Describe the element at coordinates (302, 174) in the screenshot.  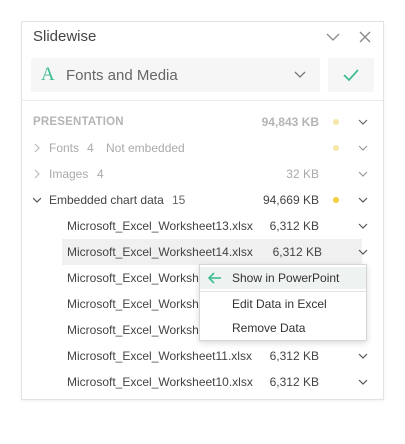
I see `section-size: 32 KB` at that location.